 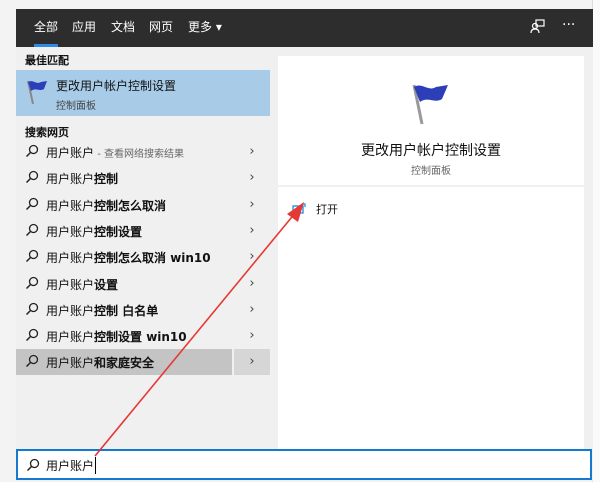 I want to click on tab-all: 全部, so click(x=46, y=28).